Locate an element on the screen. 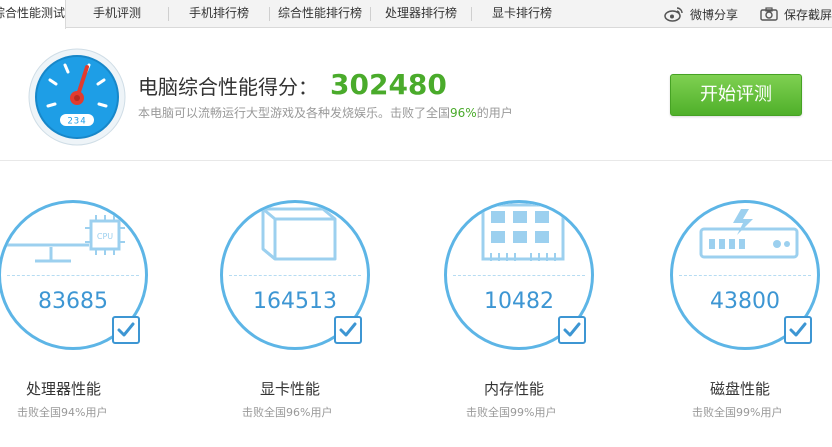 The image size is (832, 447). tab-label: 手机排行榜 is located at coordinates (218, 13).